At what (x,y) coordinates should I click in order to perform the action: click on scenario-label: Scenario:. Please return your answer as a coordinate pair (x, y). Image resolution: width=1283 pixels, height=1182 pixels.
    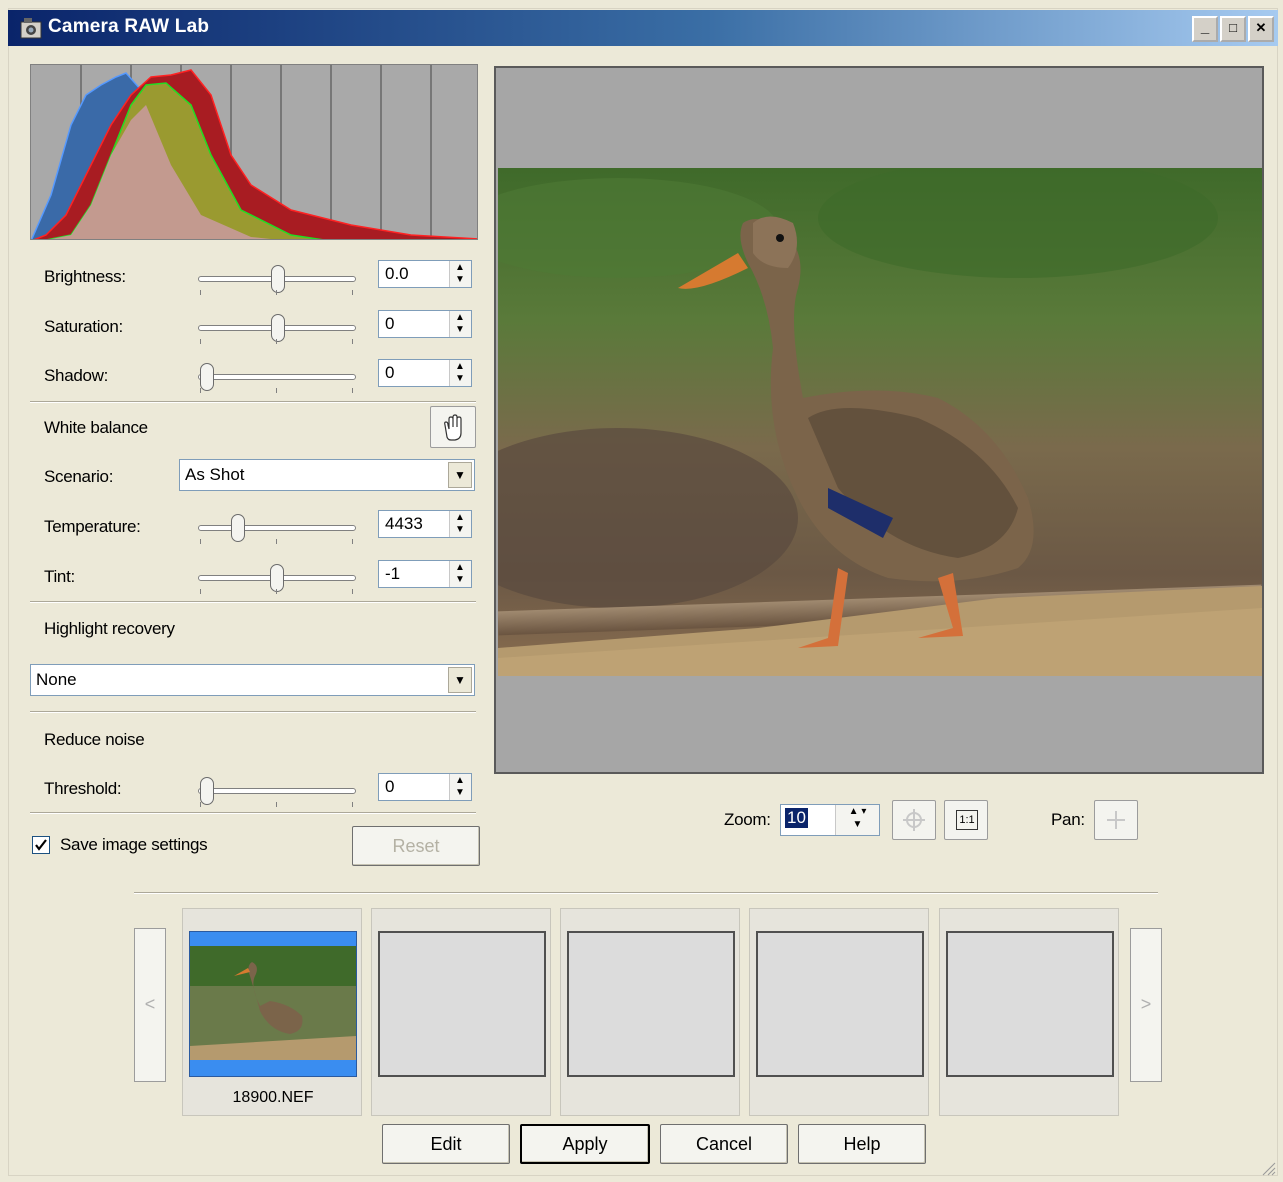
    Looking at the image, I should click on (79, 476).